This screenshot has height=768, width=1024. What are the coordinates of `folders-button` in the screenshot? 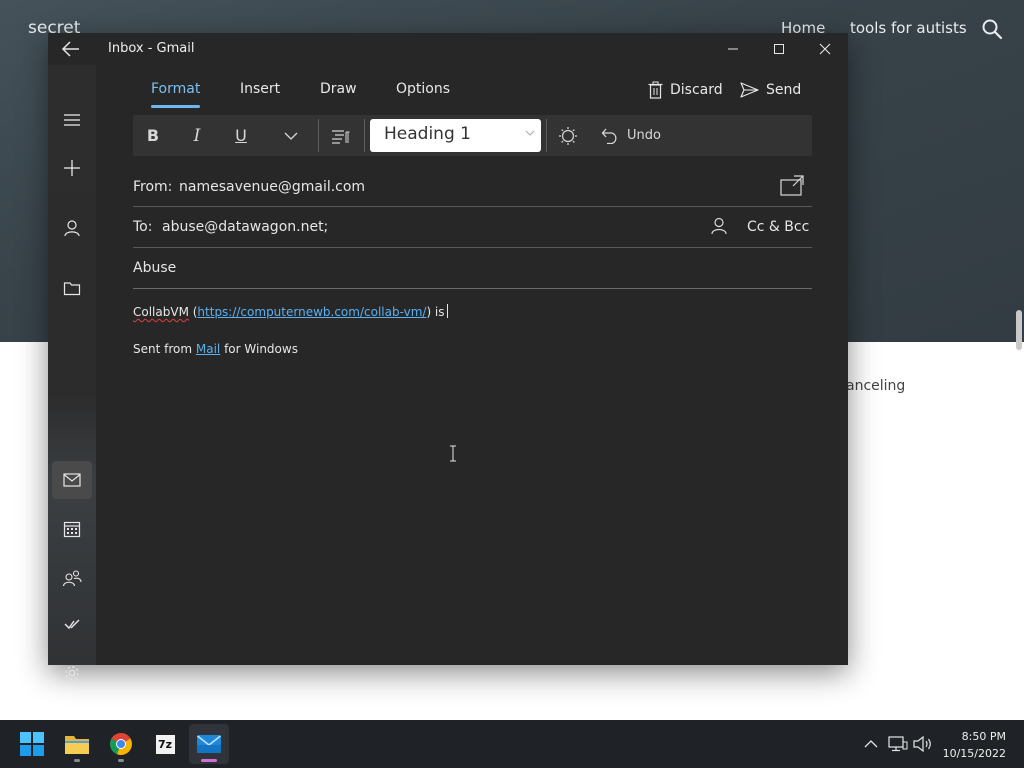 It's located at (72, 288).